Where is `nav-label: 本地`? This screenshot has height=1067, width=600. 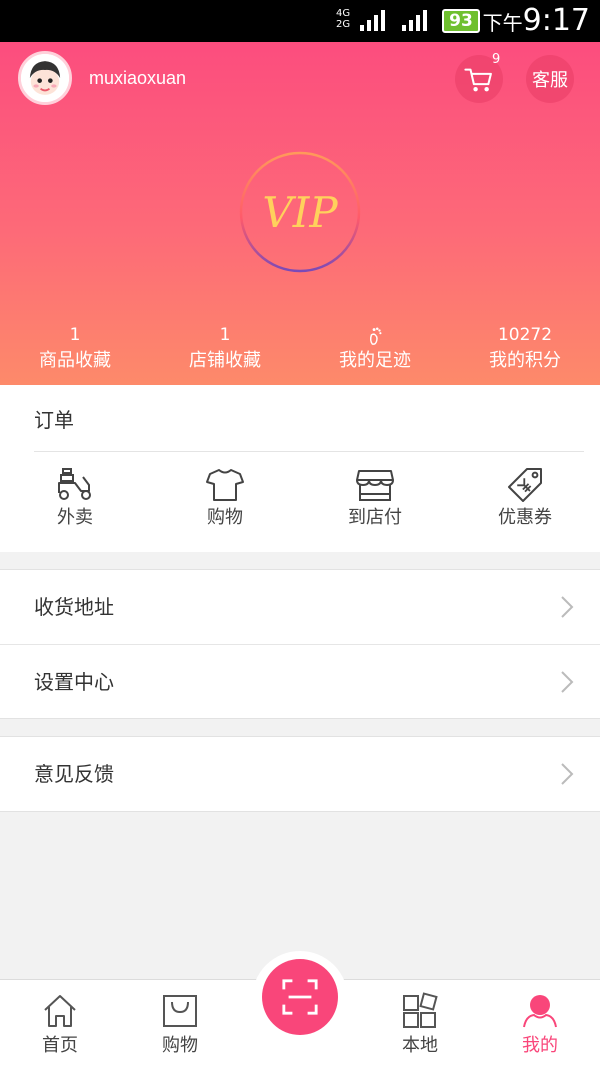
nav-label: 本地 is located at coordinates (420, 1045).